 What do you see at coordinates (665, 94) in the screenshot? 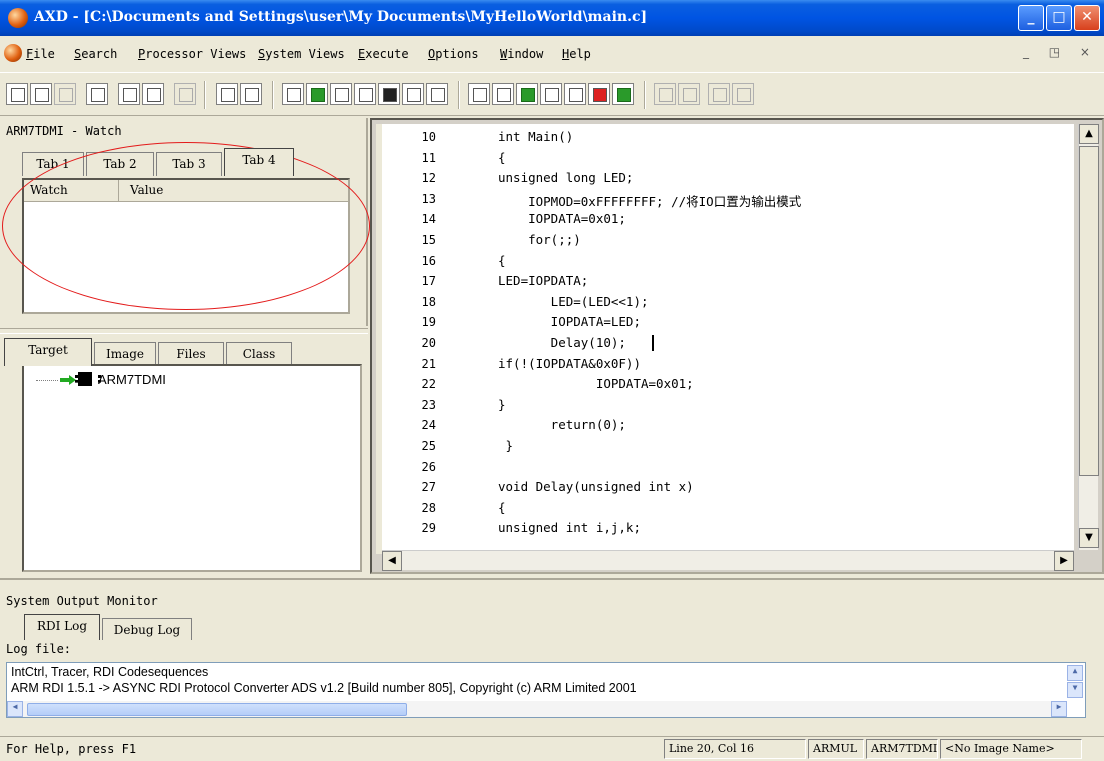
I see `run-icon` at bounding box center [665, 94].